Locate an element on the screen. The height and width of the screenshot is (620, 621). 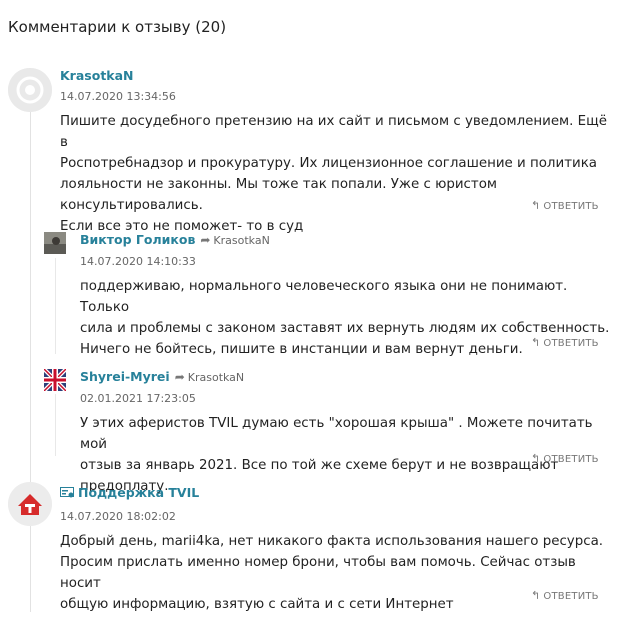
comment-date: 14.07.2020 14:10:33 is located at coordinates (138, 261).